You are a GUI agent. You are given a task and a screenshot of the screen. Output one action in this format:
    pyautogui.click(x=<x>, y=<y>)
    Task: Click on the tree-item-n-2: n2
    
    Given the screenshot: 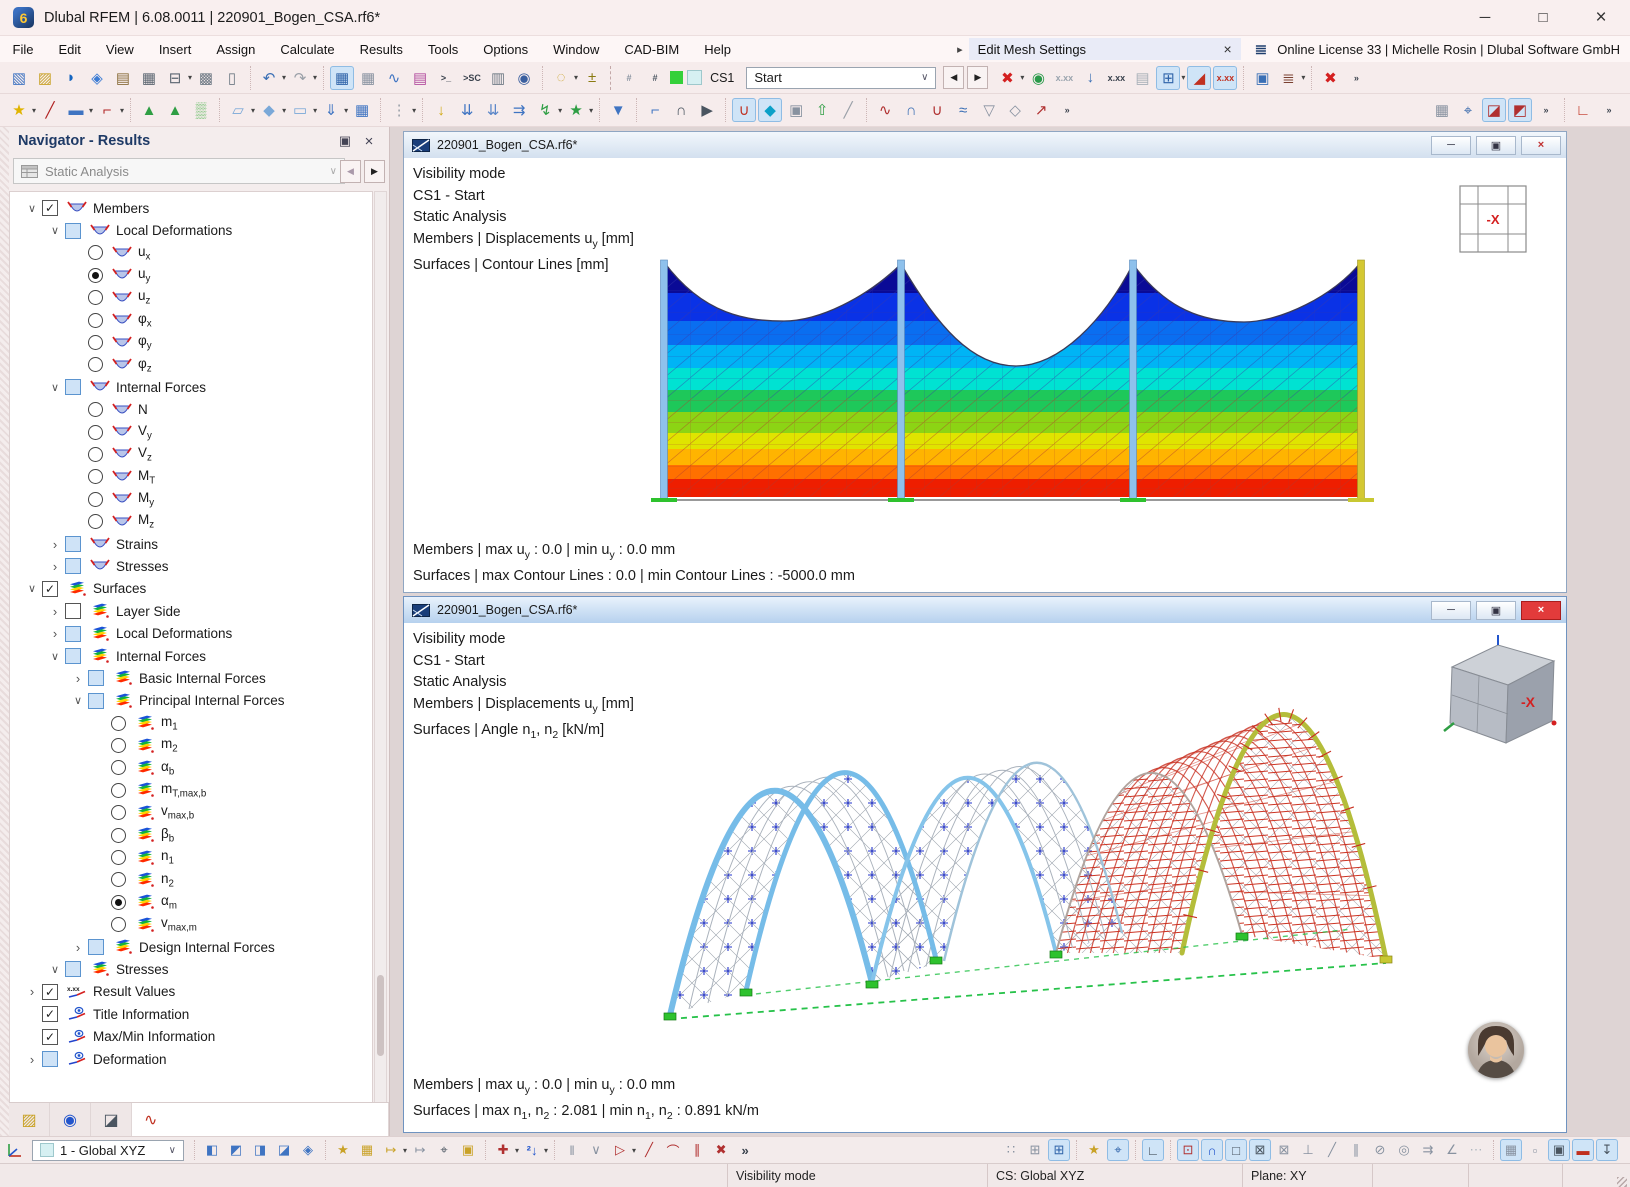 What is the action you would take?
    pyautogui.click(x=191, y=880)
    